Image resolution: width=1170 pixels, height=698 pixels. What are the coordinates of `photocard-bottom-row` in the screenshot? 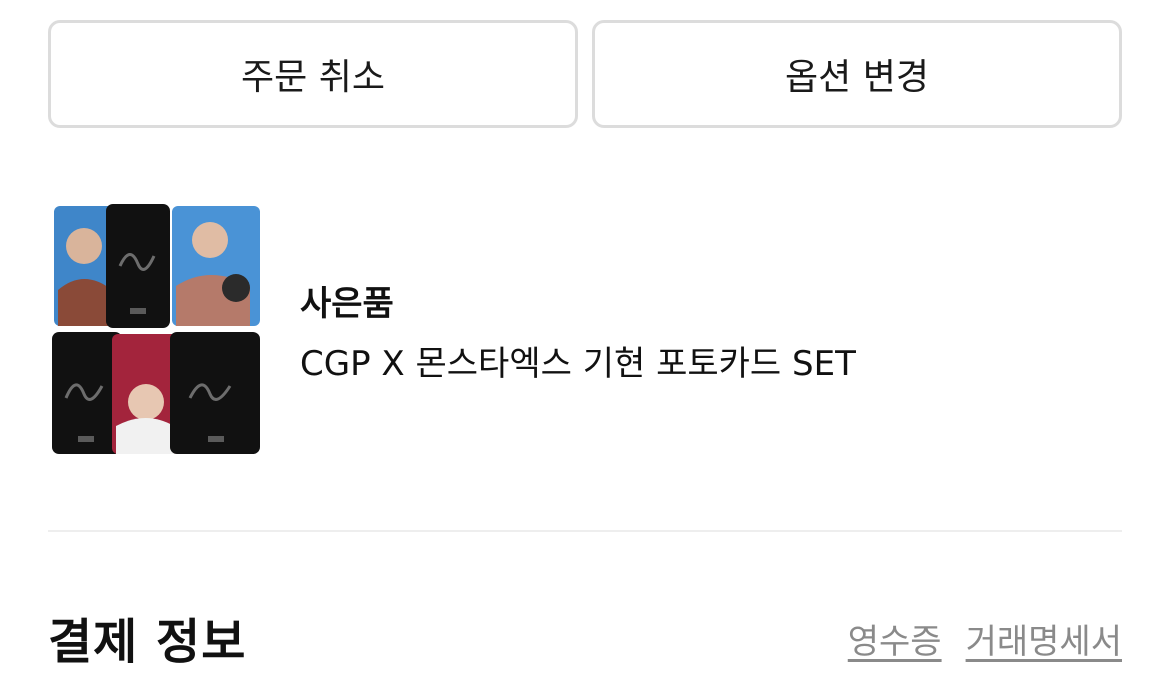 It's located at (156, 393).